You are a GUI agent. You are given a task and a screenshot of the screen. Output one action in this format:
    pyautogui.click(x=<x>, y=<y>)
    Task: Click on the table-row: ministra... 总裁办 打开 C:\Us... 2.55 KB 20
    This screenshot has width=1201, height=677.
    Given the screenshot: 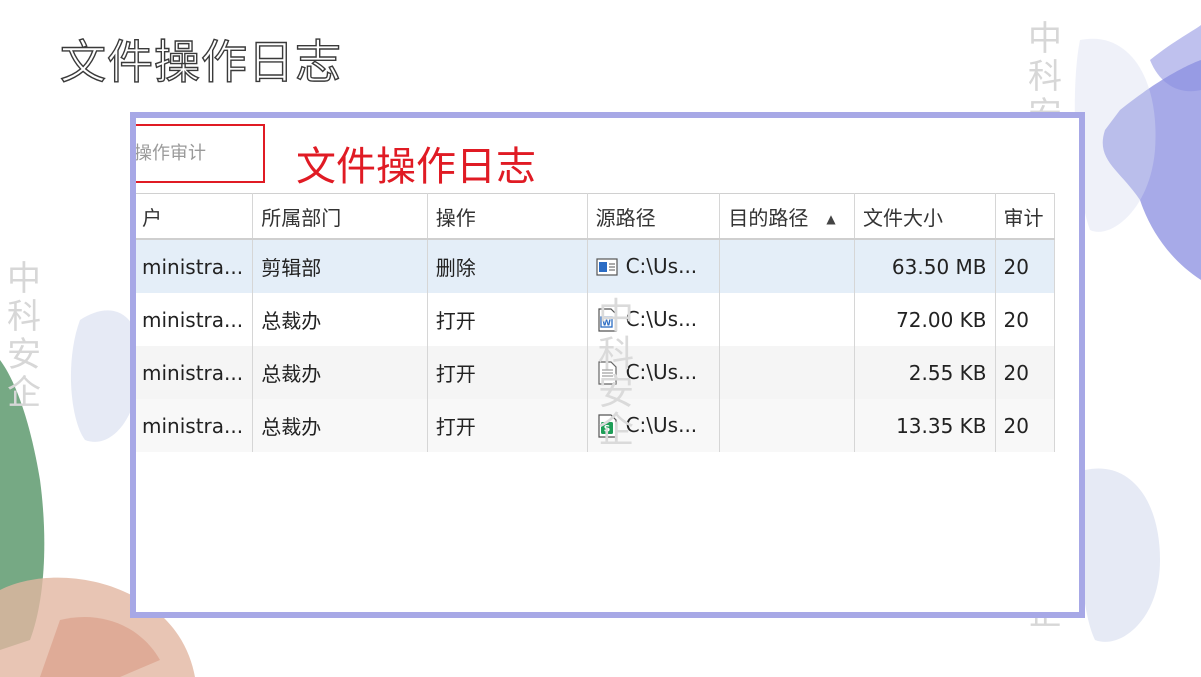 What is the action you would take?
    pyautogui.click(x=596, y=372)
    